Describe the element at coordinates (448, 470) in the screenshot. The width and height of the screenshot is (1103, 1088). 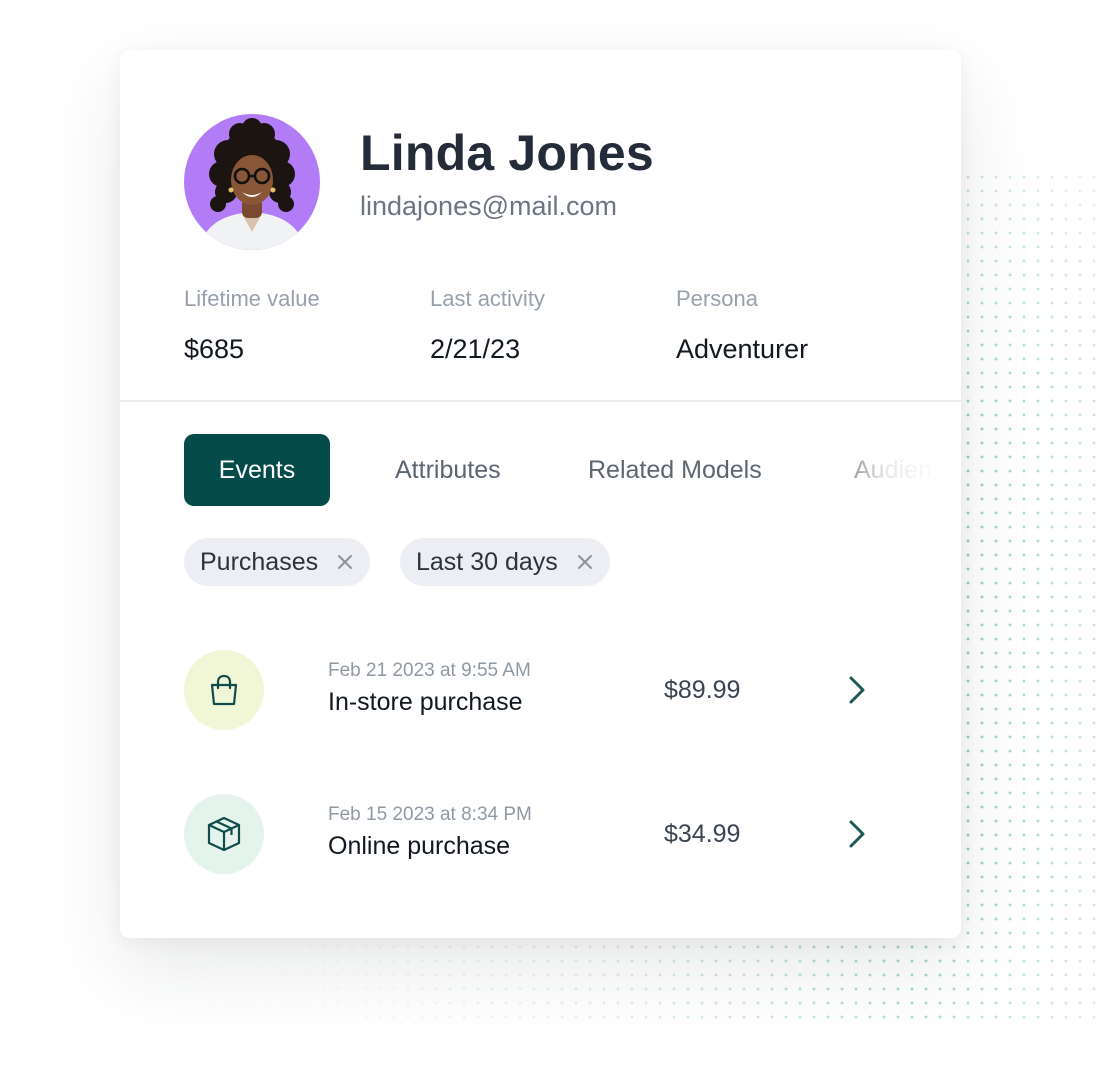
I see `tab-attributes: Attributes` at that location.